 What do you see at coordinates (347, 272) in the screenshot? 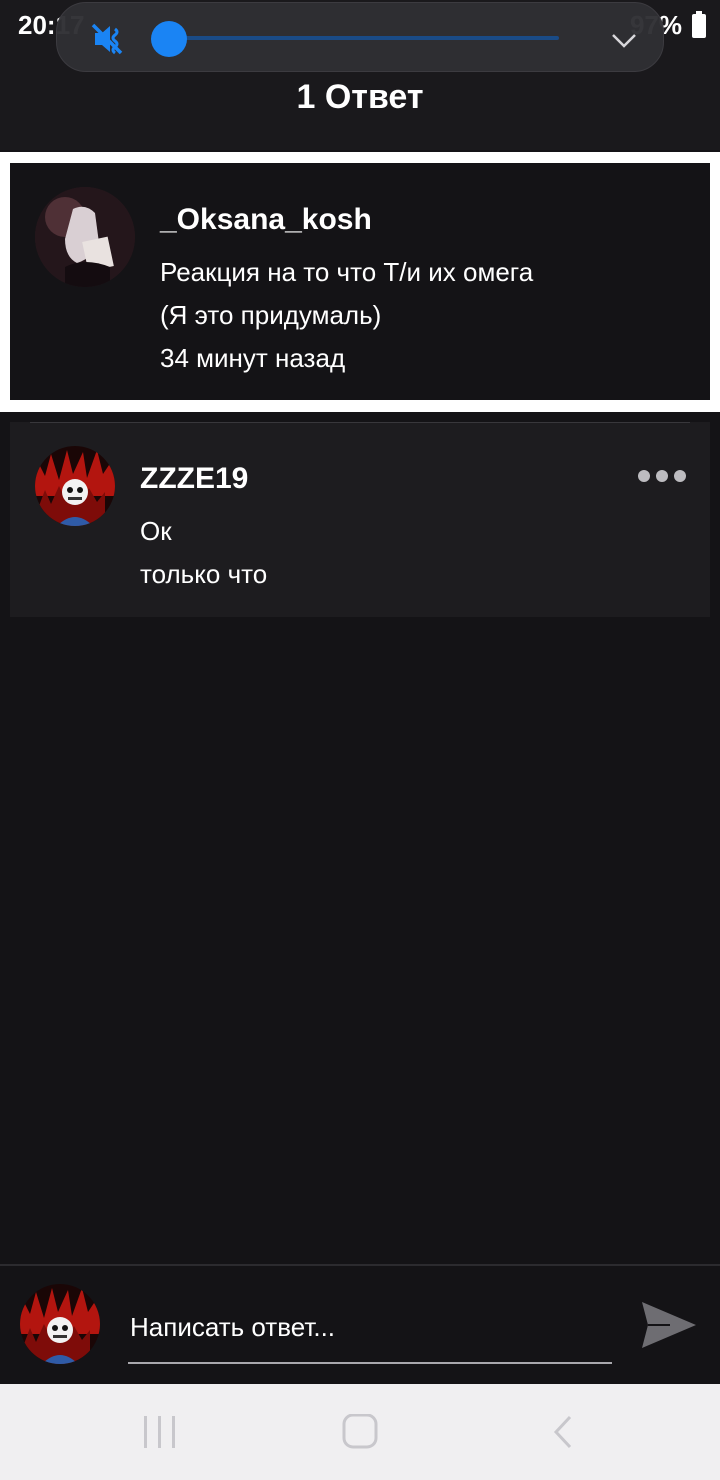
I see `post-text-line: Реакция на то что Т/и их омега` at bounding box center [347, 272].